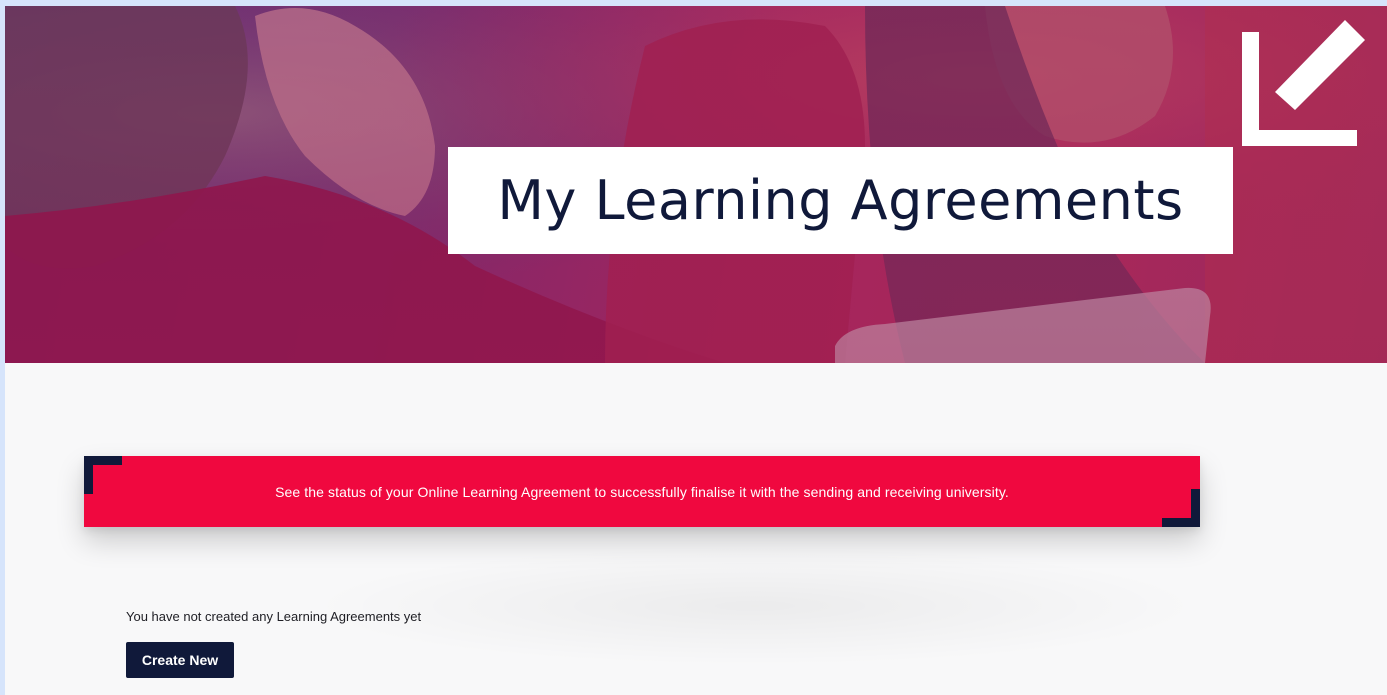 This screenshot has height=695, width=1387. I want to click on background-shadow, so click(755, 606).